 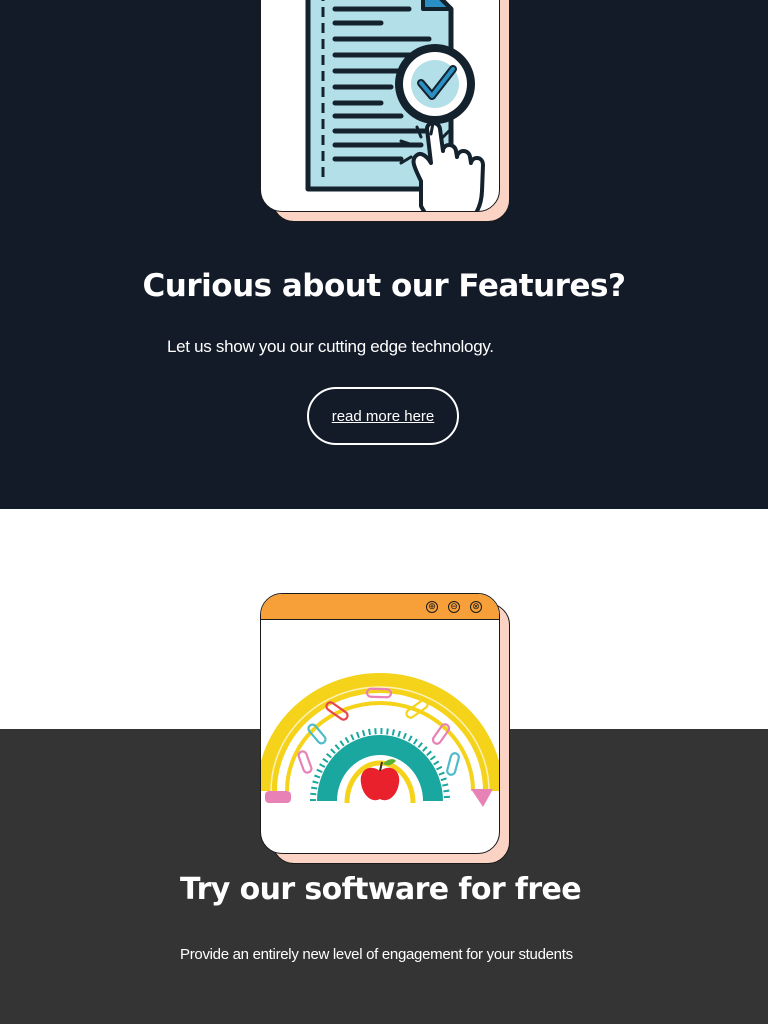 I want to click on read-more-button: read more here, so click(x=383, y=416).